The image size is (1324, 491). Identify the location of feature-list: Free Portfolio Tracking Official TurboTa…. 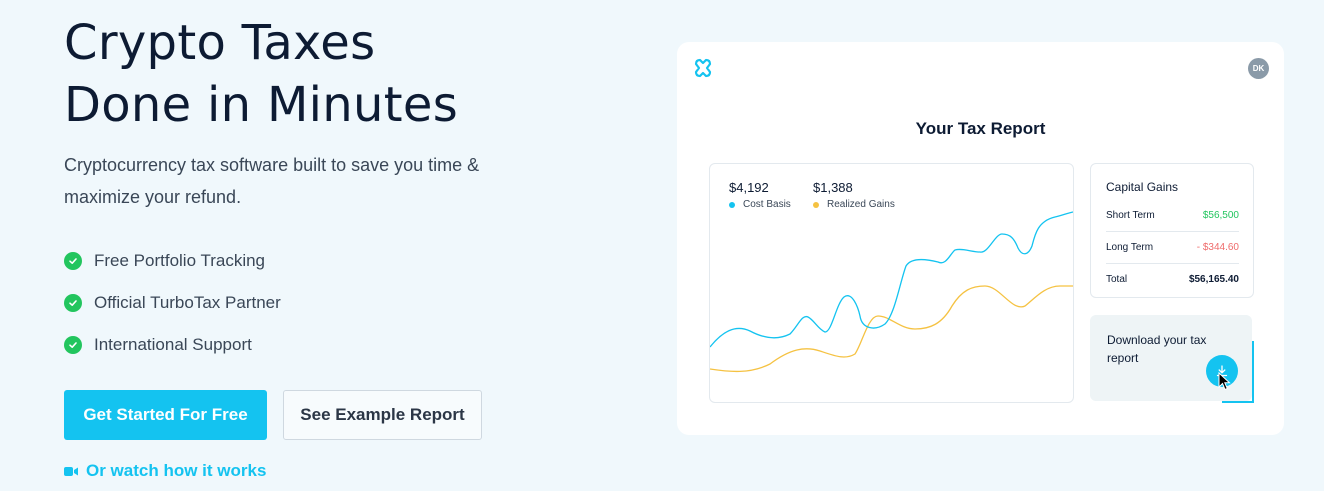
(172, 303).